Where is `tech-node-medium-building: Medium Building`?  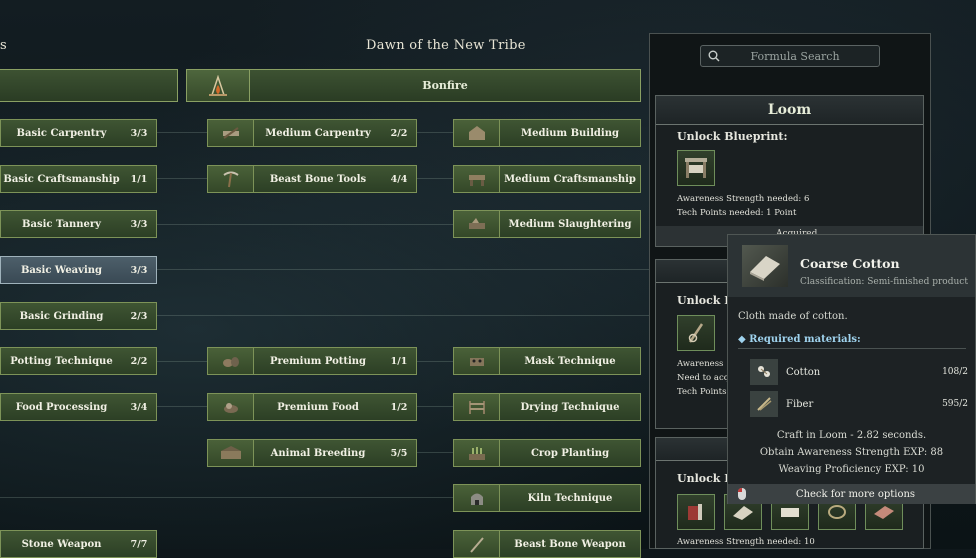
tech-node-medium-building: Medium Building is located at coordinates (547, 133).